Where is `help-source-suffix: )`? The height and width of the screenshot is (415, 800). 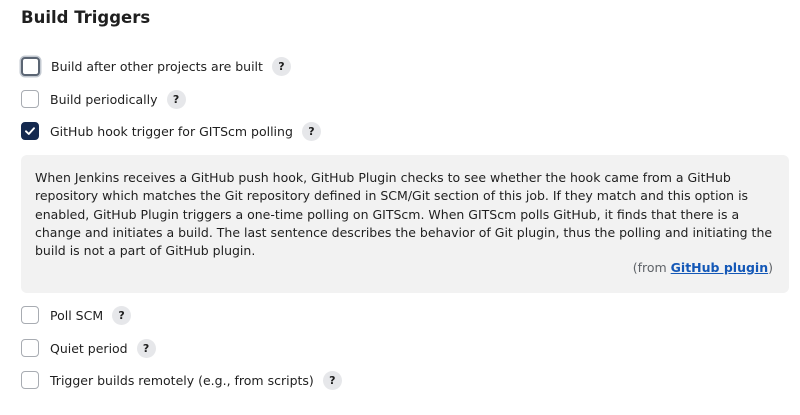 help-source-suffix: ) is located at coordinates (770, 267).